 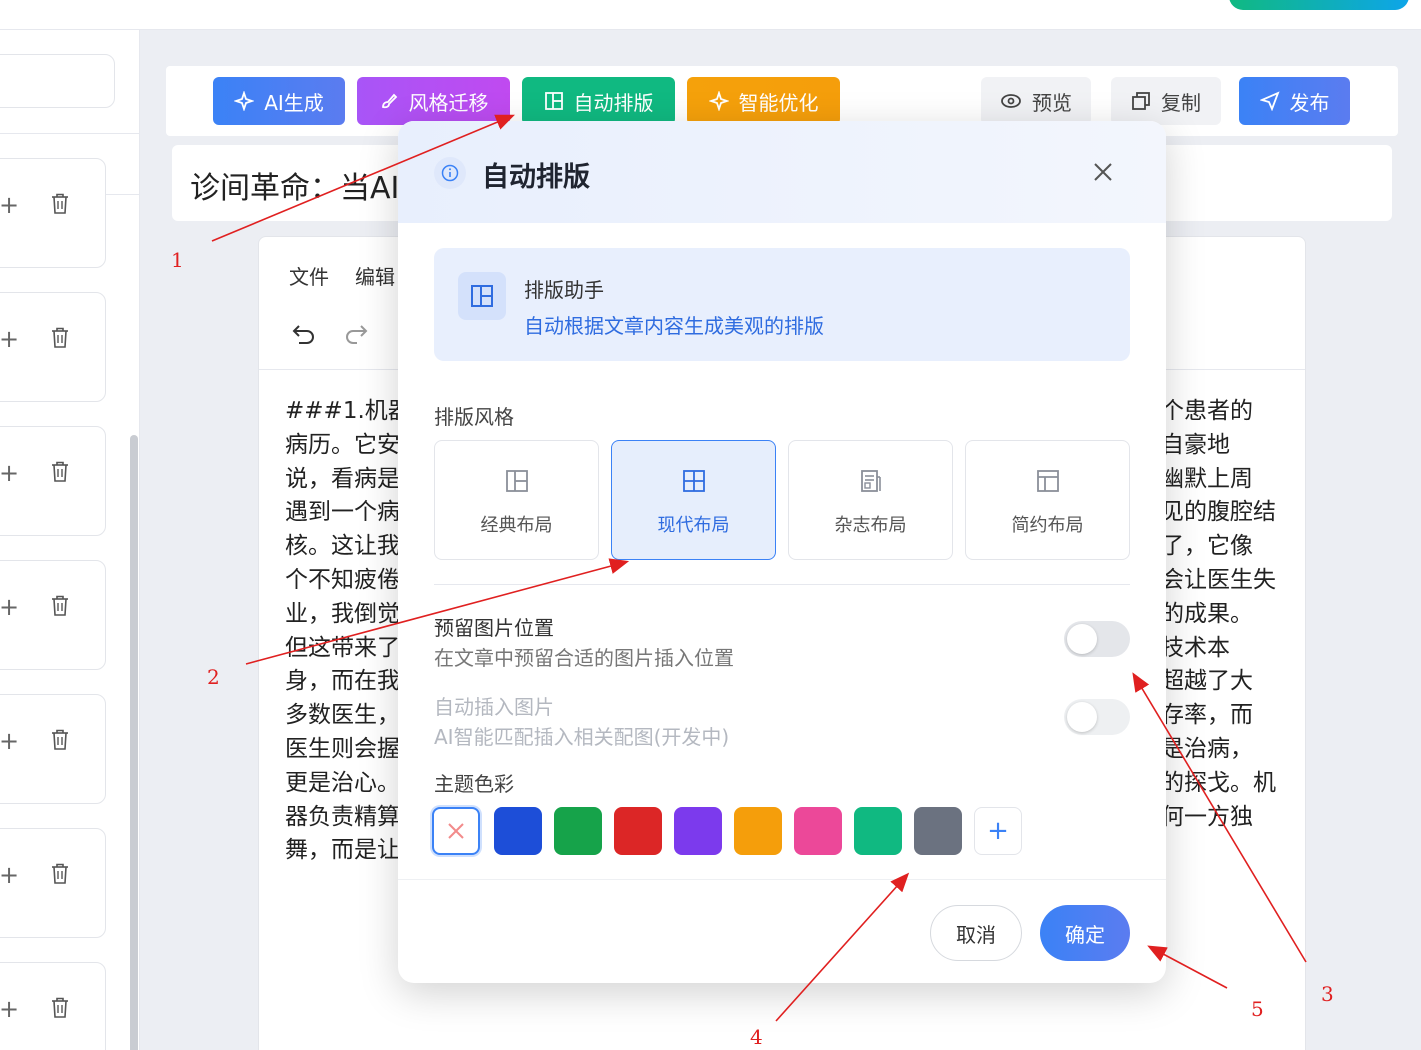 What do you see at coordinates (516, 500) in the screenshot?
I see `layout-option: 经典布局` at bounding box center [516, 500].